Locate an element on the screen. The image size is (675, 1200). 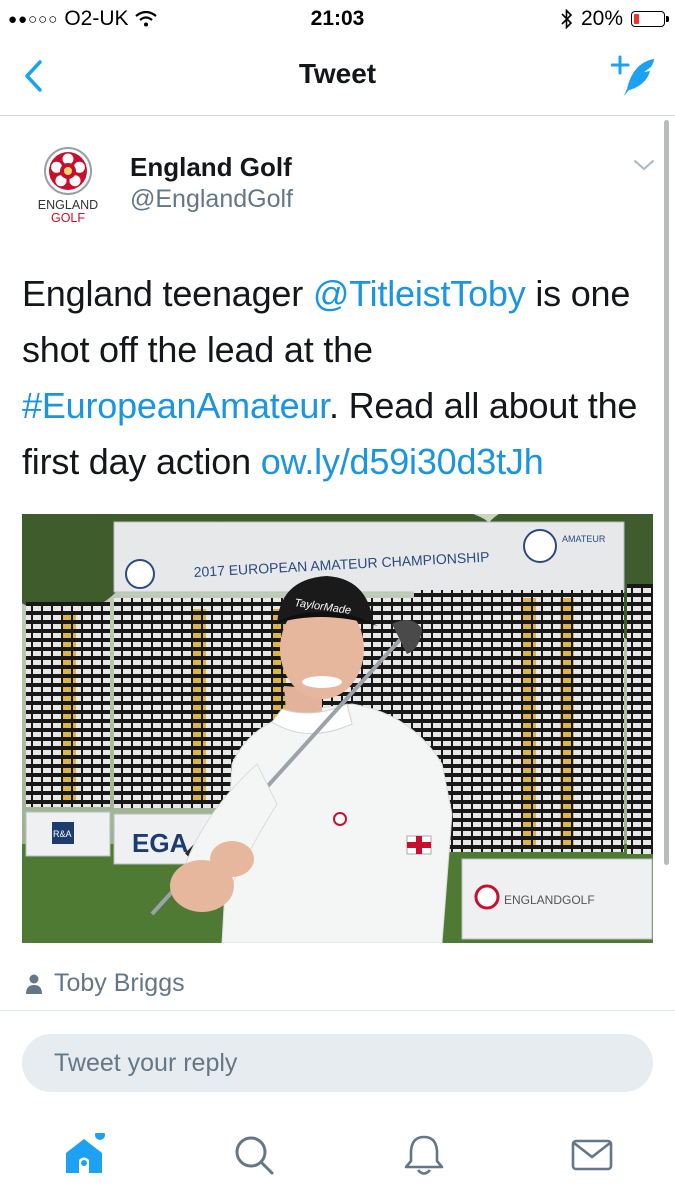
avatar-logo-text: ENGLAND GOLF is located at coordinates (68, 212).